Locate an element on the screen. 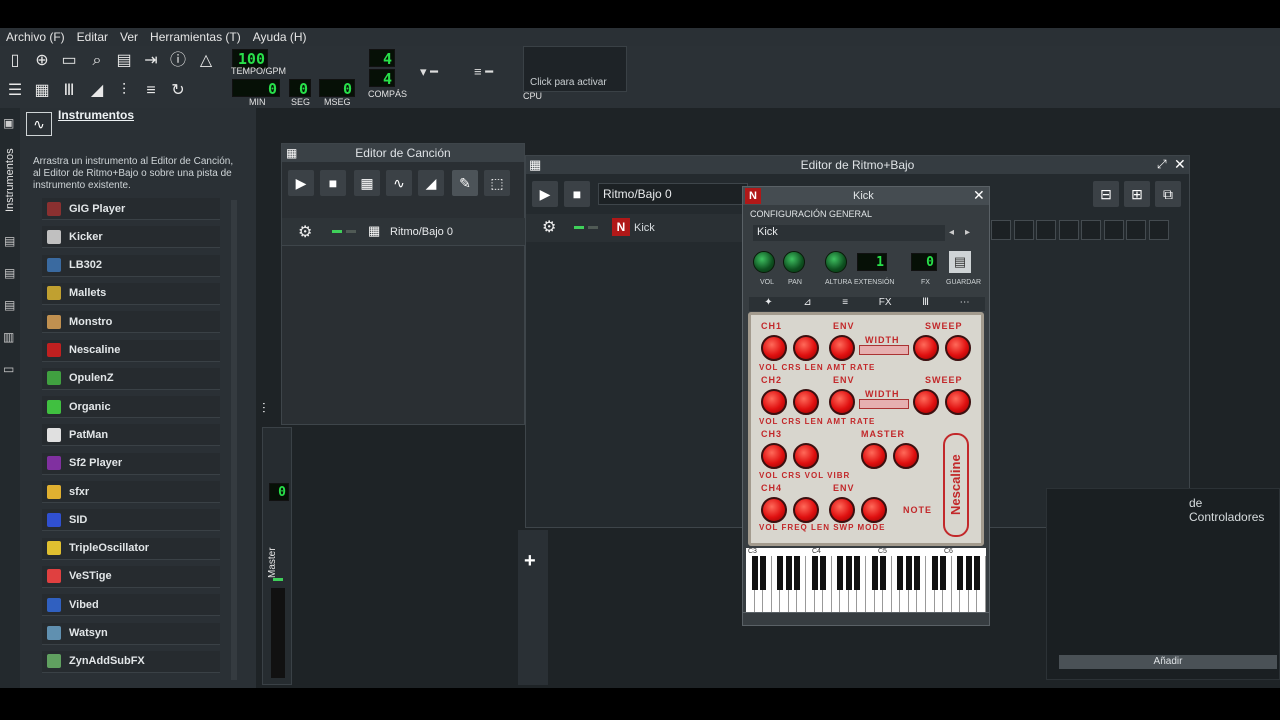  compas-denominator: 4 is located at coordinates (382, 78).